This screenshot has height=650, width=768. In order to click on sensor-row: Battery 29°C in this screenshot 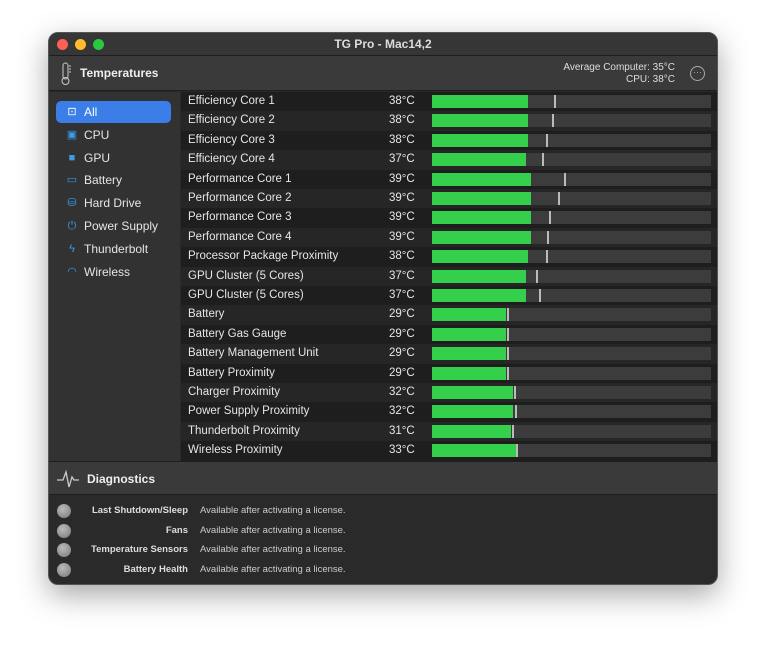, I will do `click(449, 314)`.